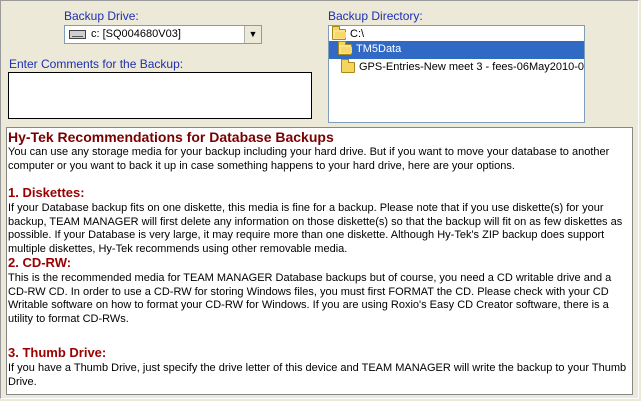  Describe the element at coordinates (456, 50) in the screenshot. I see `directory-item-tm5data: TM5Data` at that location.